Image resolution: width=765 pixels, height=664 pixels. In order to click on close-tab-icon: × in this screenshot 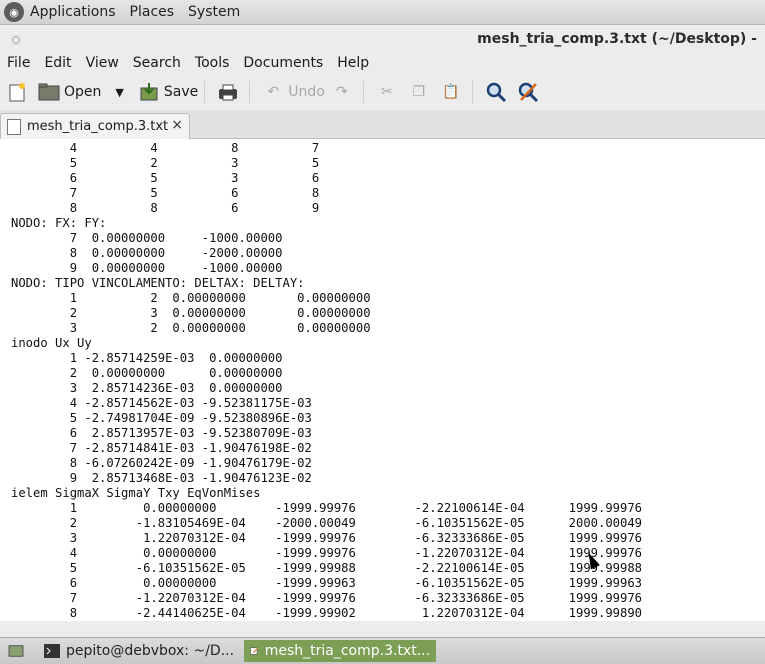, I will do `click(177, 125)`.